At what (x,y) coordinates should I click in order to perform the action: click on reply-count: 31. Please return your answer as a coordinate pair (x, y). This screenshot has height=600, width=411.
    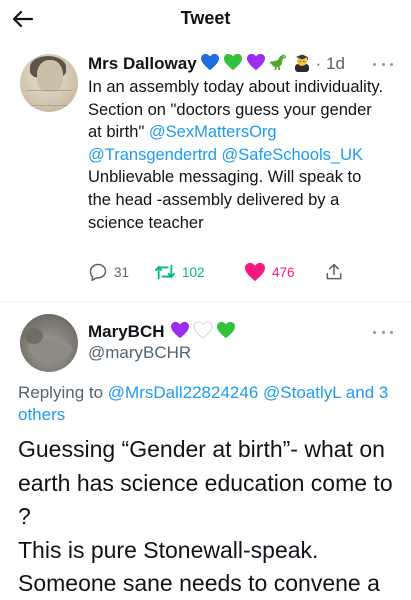
    Looking at the image, I should click on (122, 272).